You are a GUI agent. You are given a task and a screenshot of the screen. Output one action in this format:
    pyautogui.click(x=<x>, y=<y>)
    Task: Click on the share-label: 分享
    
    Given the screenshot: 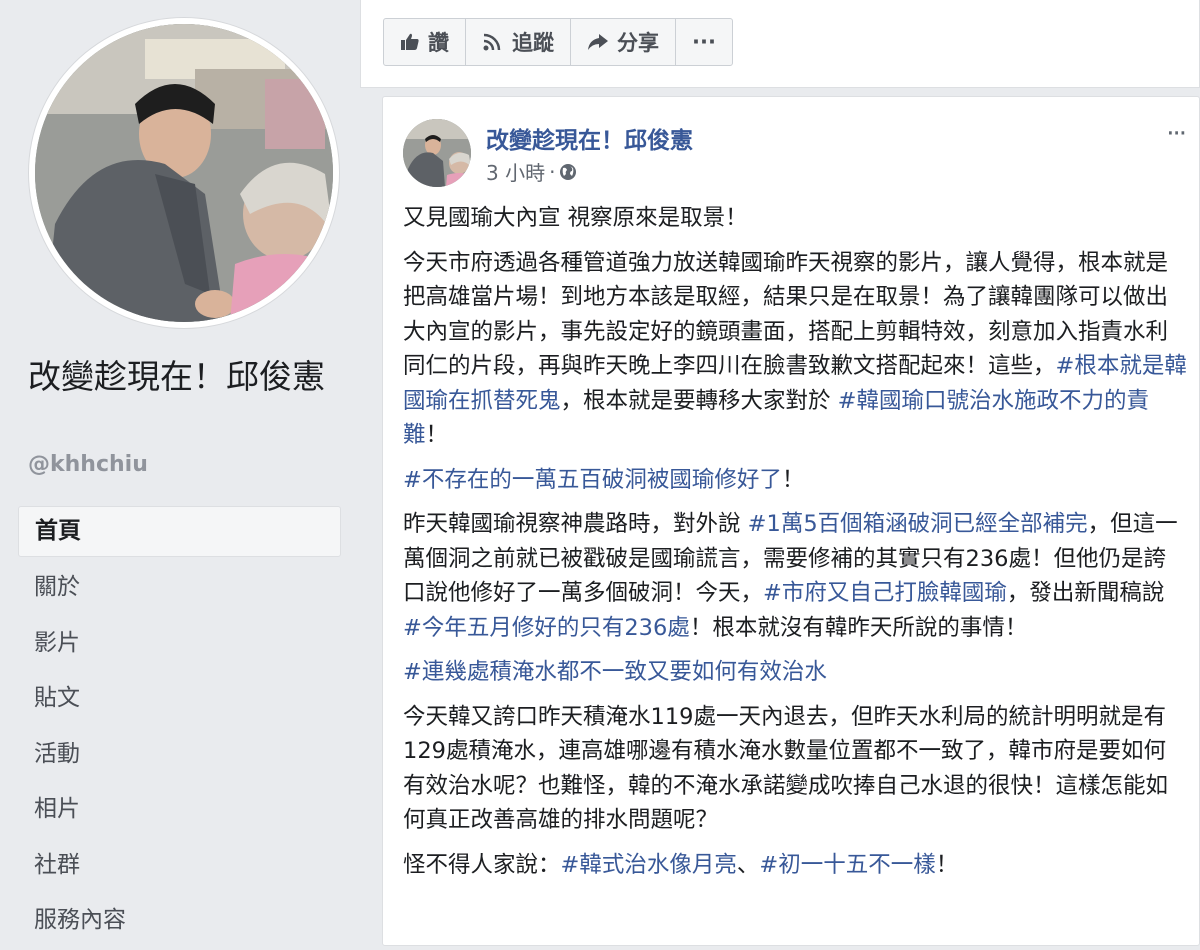 What is the action you would take?
    pyautogui.click(x=638, y=43)
    